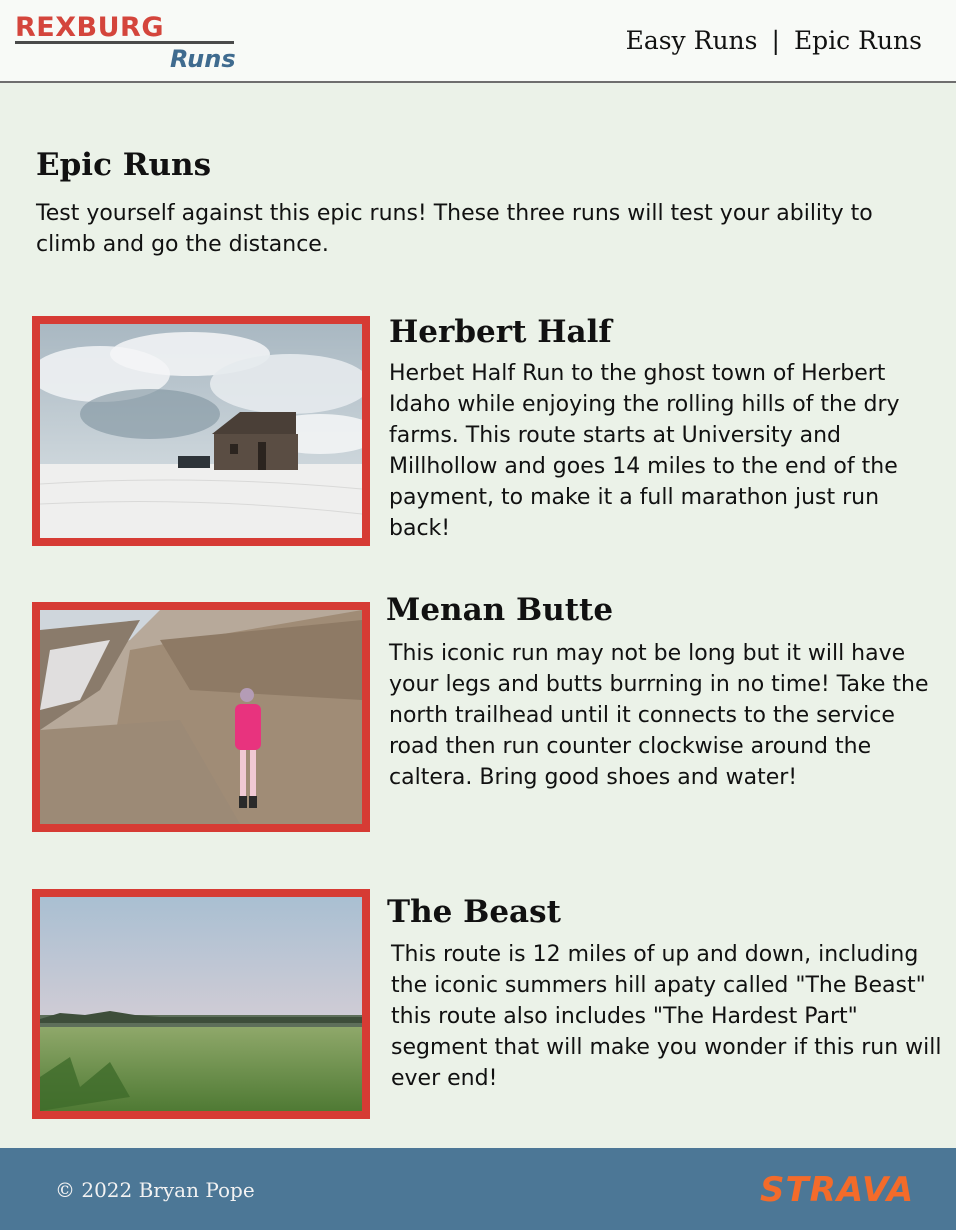  What do you see at coordinates (478, 1189) in the screenshot?
I see `site-footer: © 2022 Bryan Pope STRAVA` at bounding box center [478, 1189].